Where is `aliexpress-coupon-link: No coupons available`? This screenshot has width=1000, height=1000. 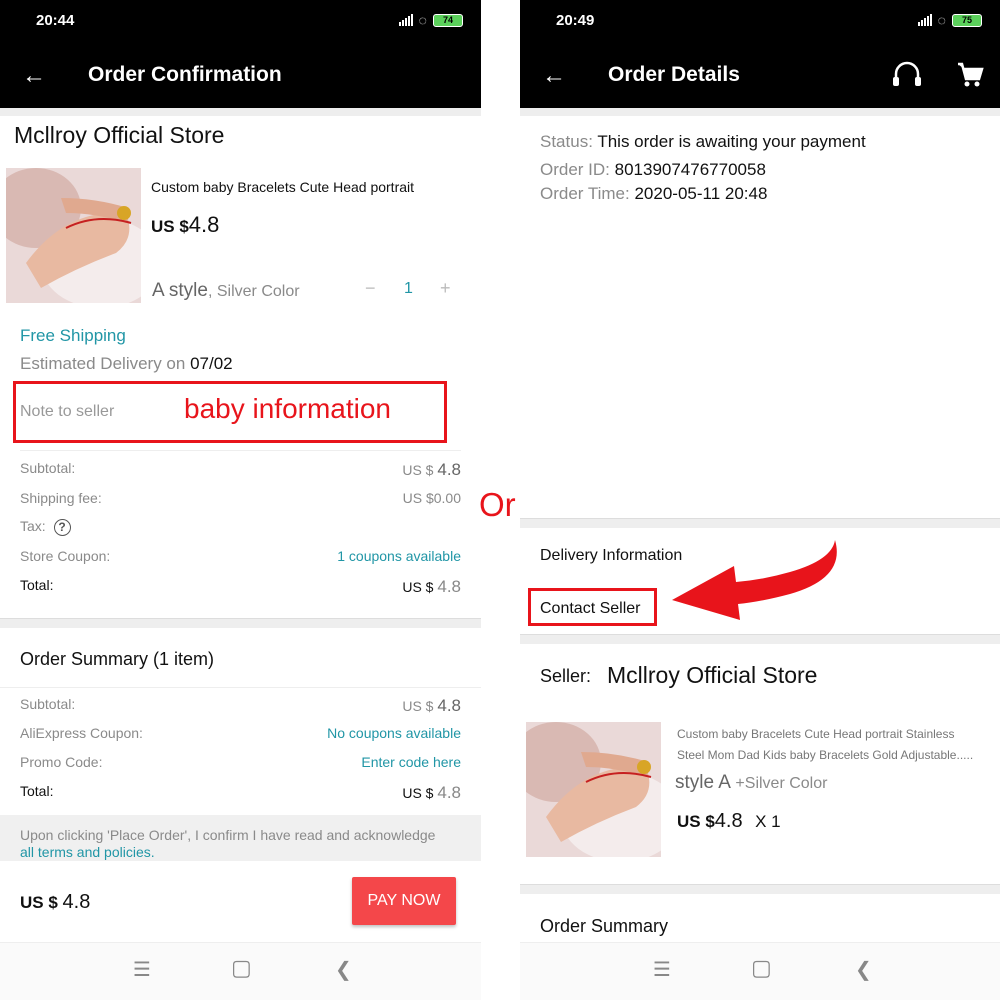
aliexpress-coupon-link: No coupons available is located at coordinates (394, 733).